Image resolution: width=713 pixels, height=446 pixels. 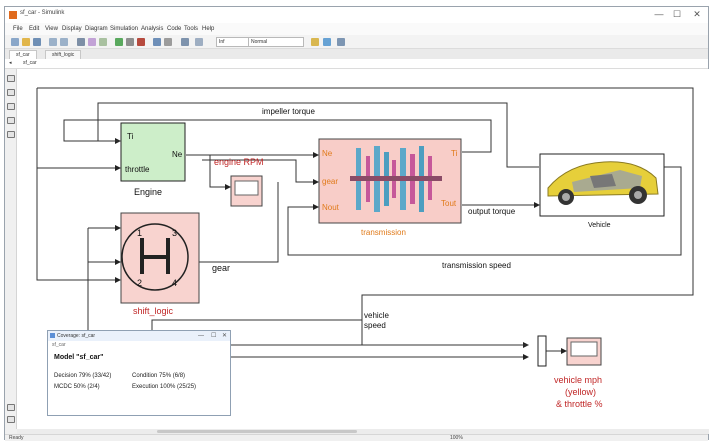 I want to click on vehicle-block, so click(x=602, y=185).